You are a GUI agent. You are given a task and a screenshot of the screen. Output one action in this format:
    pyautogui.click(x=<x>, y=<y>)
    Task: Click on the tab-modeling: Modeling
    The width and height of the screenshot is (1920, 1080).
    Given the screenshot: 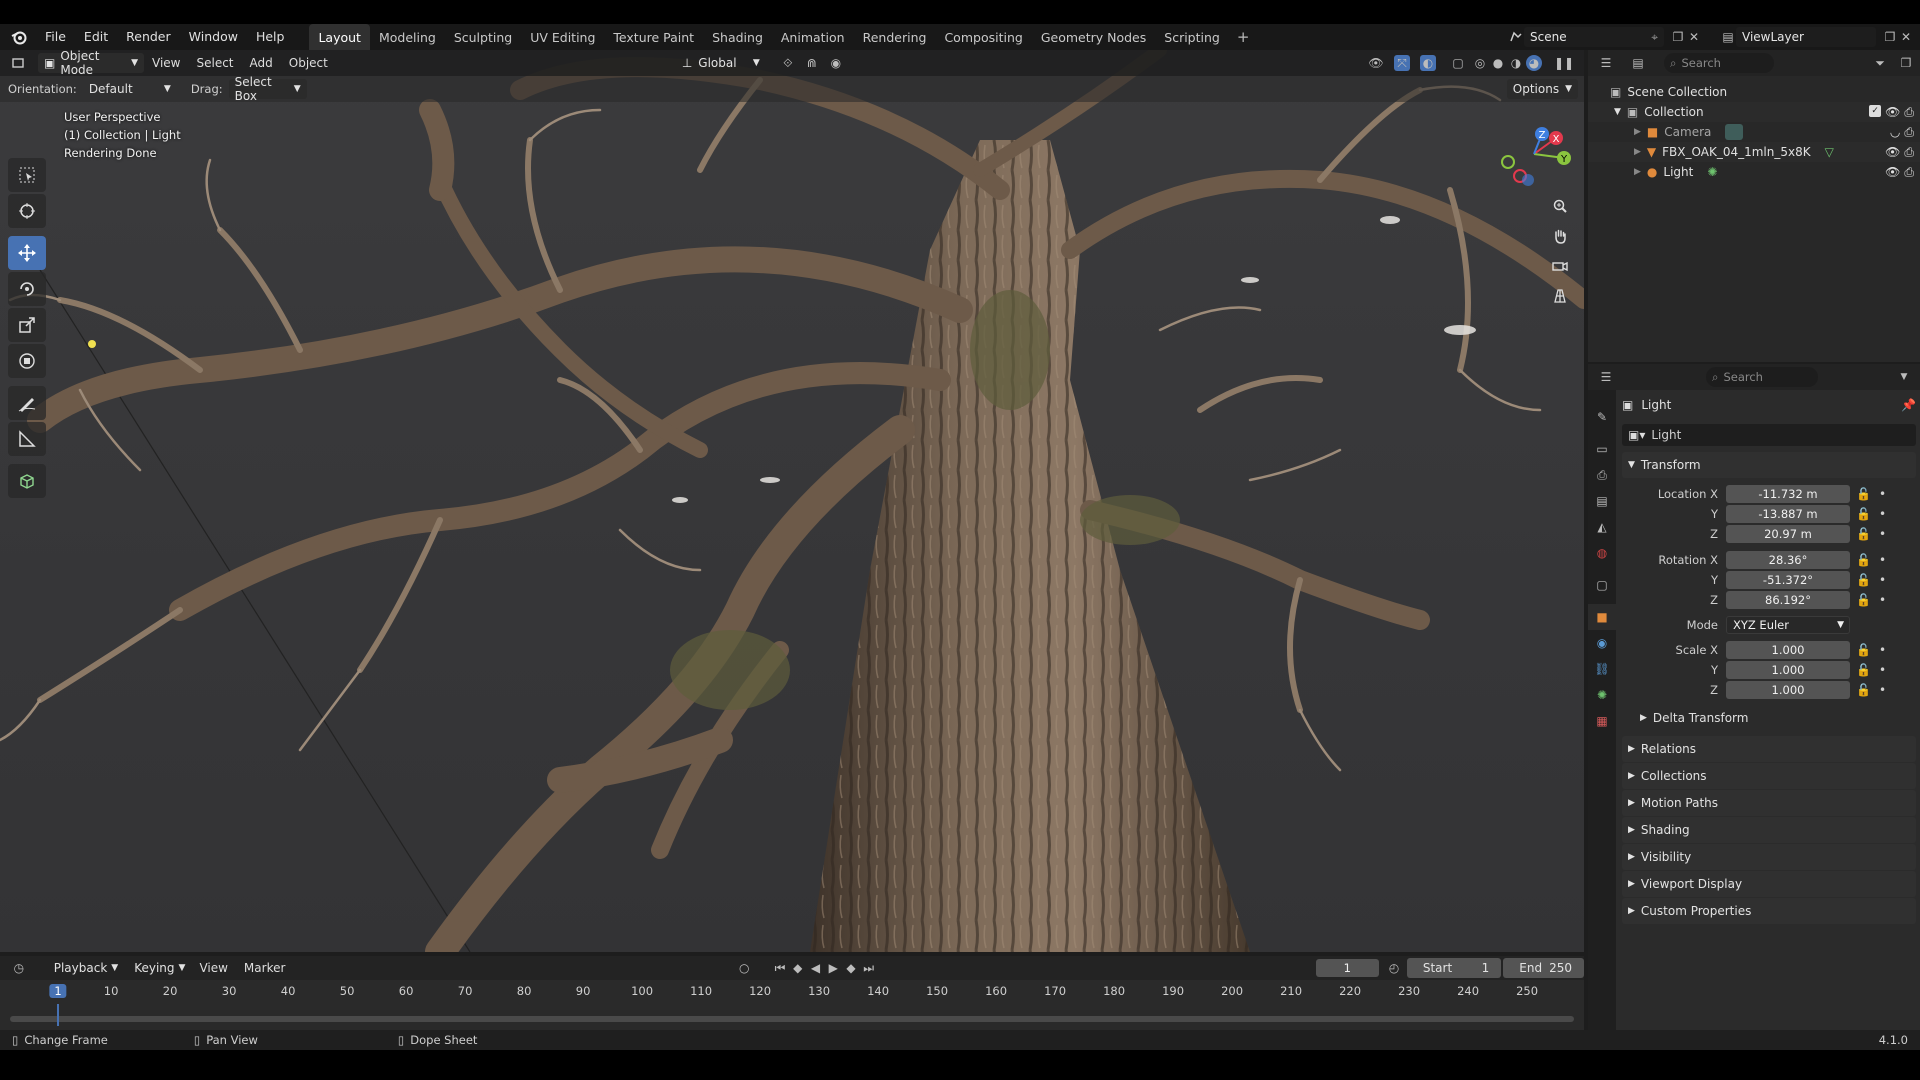 What is the action you would take?
    pyautogui.click(x=407, y=37)
    